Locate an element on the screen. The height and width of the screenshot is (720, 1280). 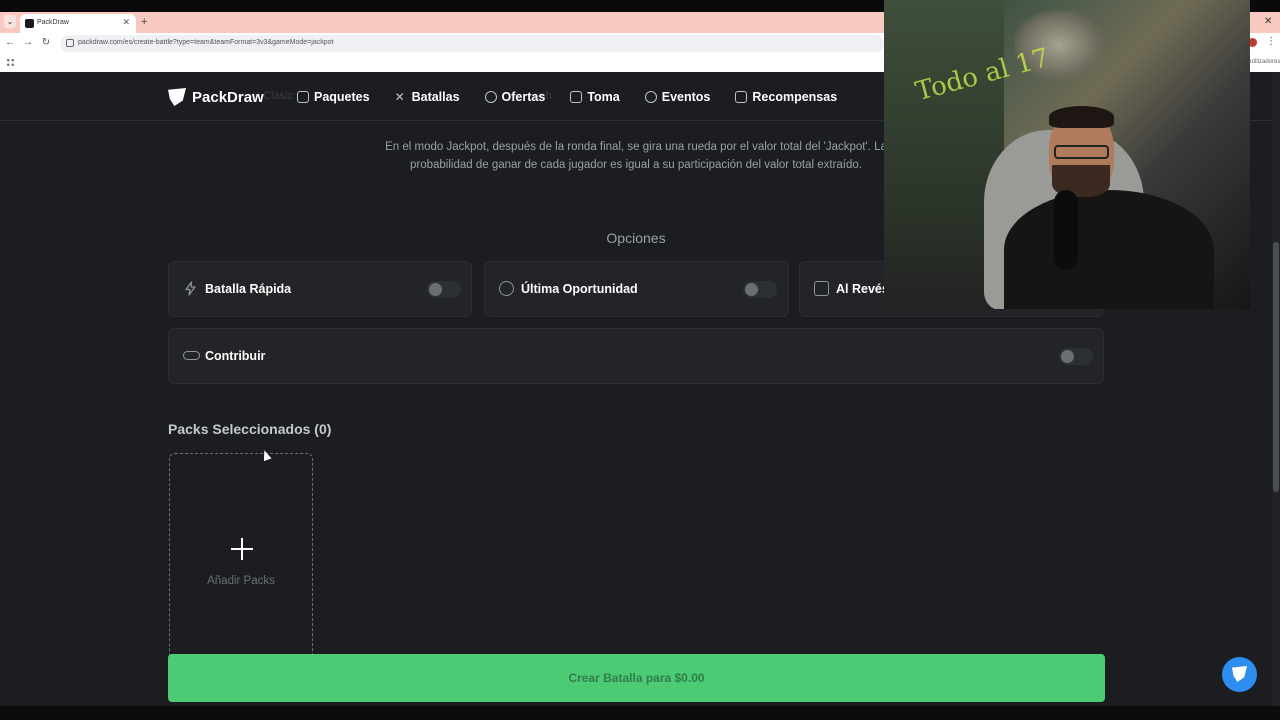
back-icon: ← is located at coordinates (10, 42).